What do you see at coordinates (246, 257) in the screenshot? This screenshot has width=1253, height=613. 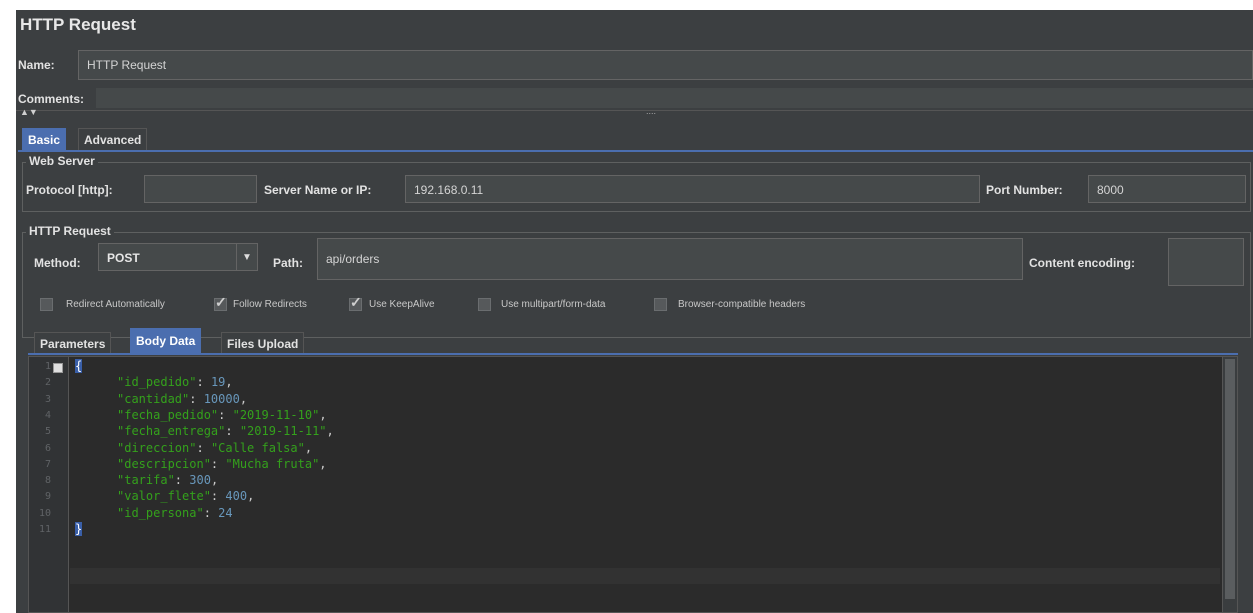 I see `chevron-down-icon: ▼` at bounding box center [246, 257].